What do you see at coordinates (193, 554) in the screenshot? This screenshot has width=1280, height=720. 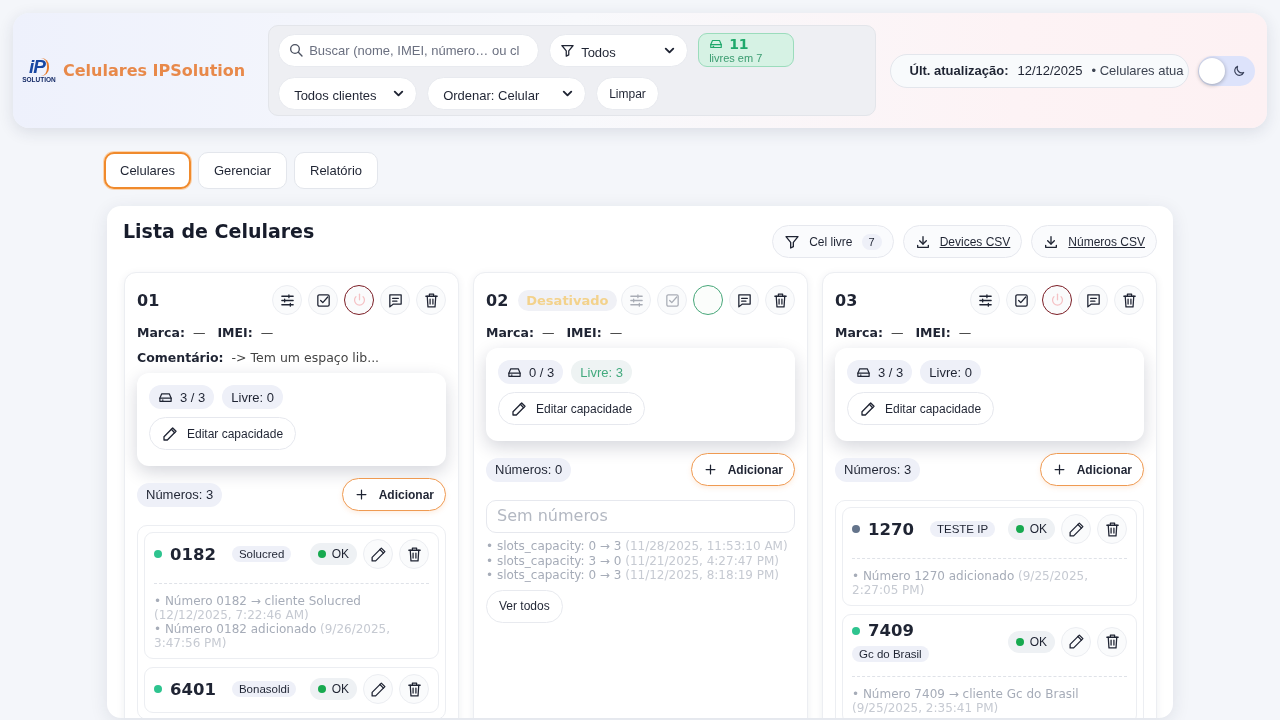 I see `phone-number: 0182` at bounding box center [193, 554].